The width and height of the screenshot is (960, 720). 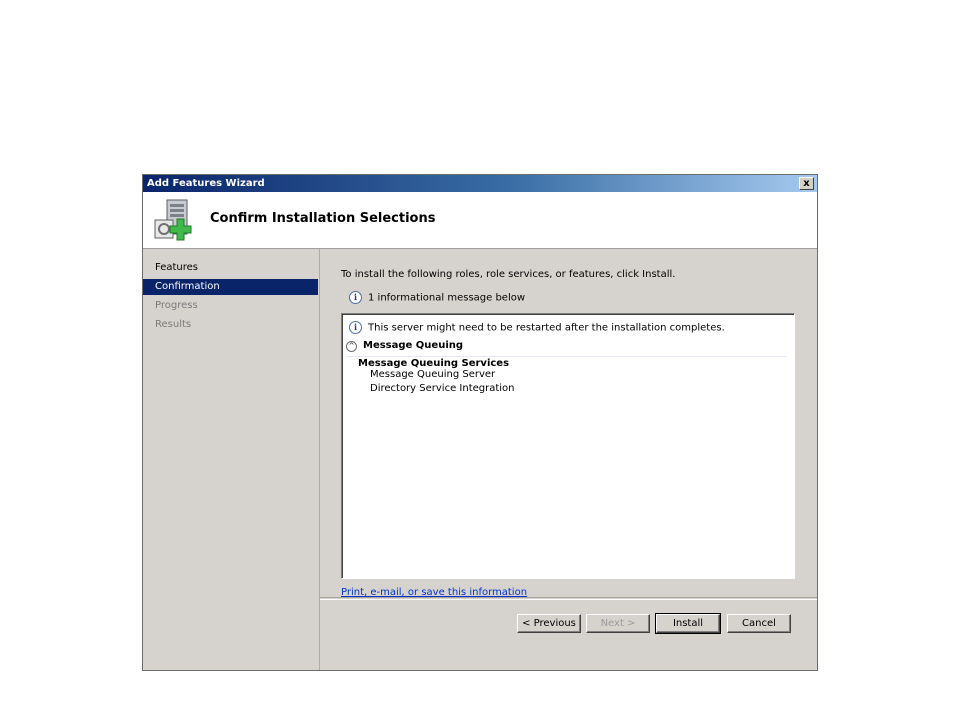 I want to click on page-title: Confirm Installation Selections, so click(x=323, y=218).